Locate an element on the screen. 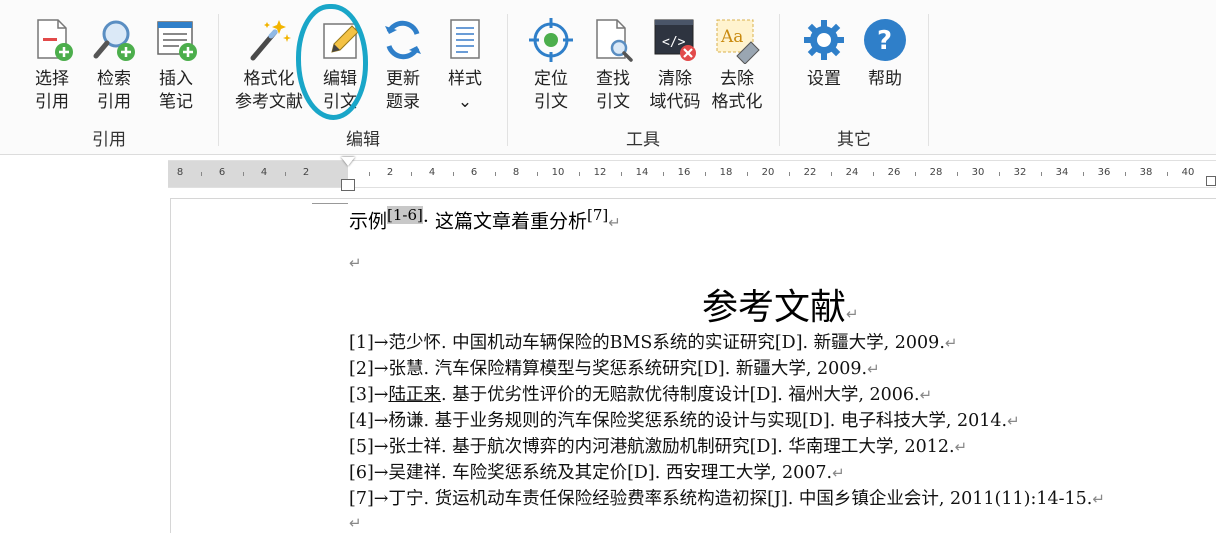 This screenshot has width=1216, height=533. remove-formatting-button: Aa 去除 格式化 is located at coordinates (737, 67).